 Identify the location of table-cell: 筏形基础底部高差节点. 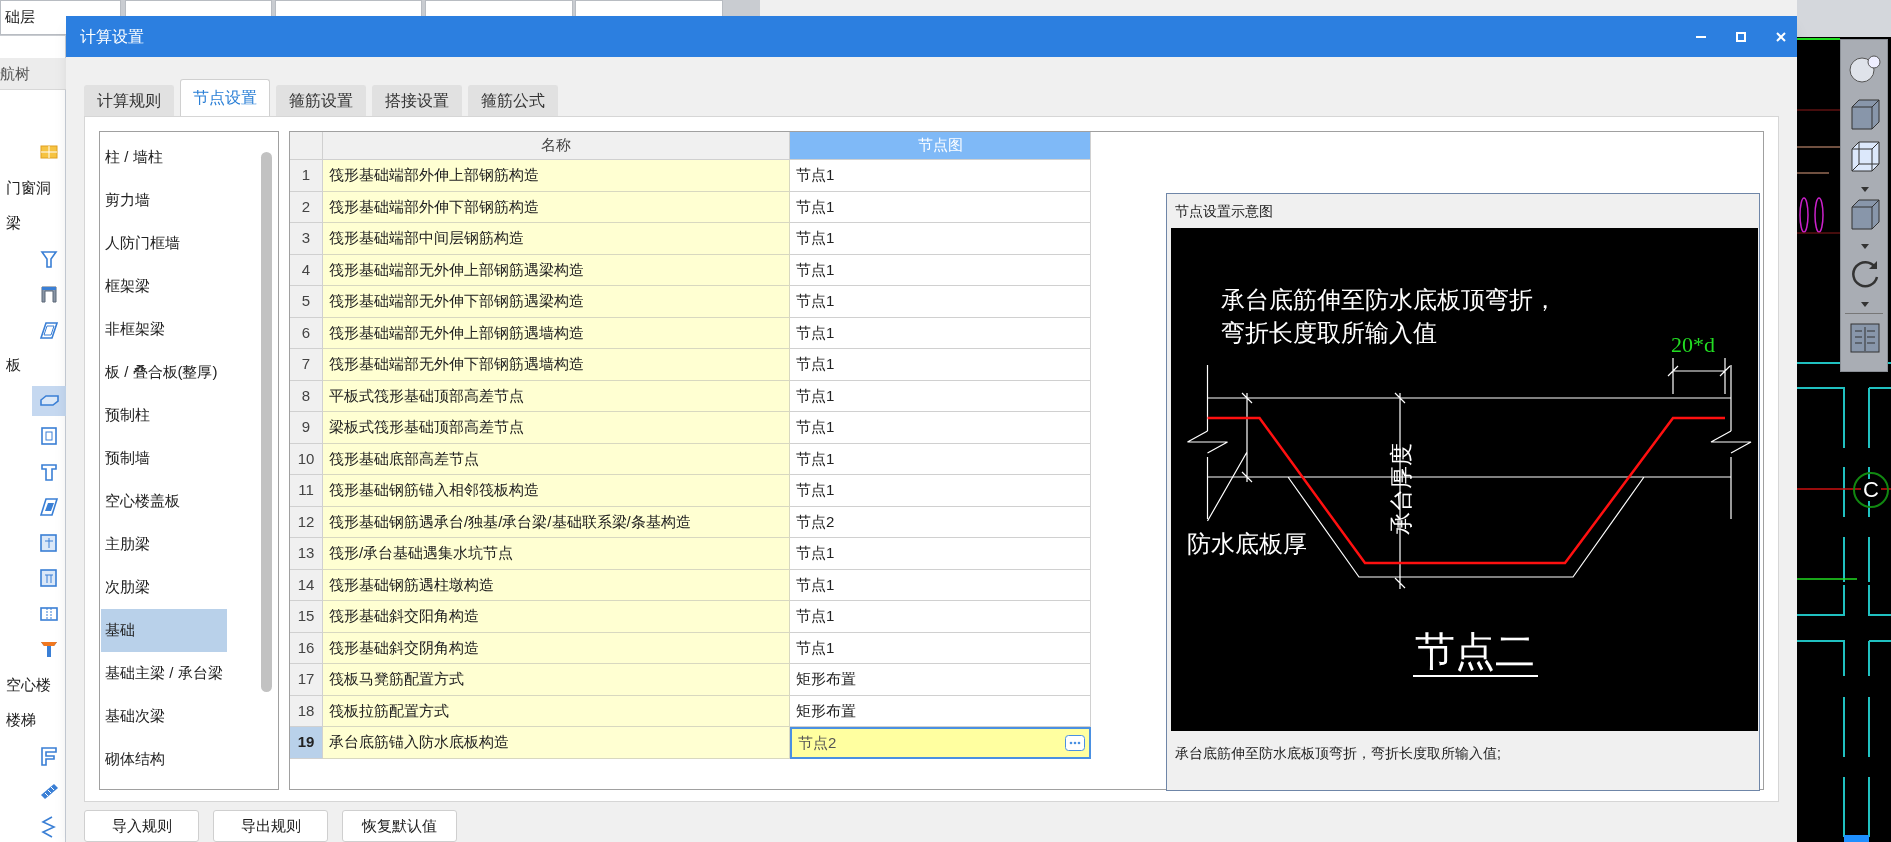
(556, 459).